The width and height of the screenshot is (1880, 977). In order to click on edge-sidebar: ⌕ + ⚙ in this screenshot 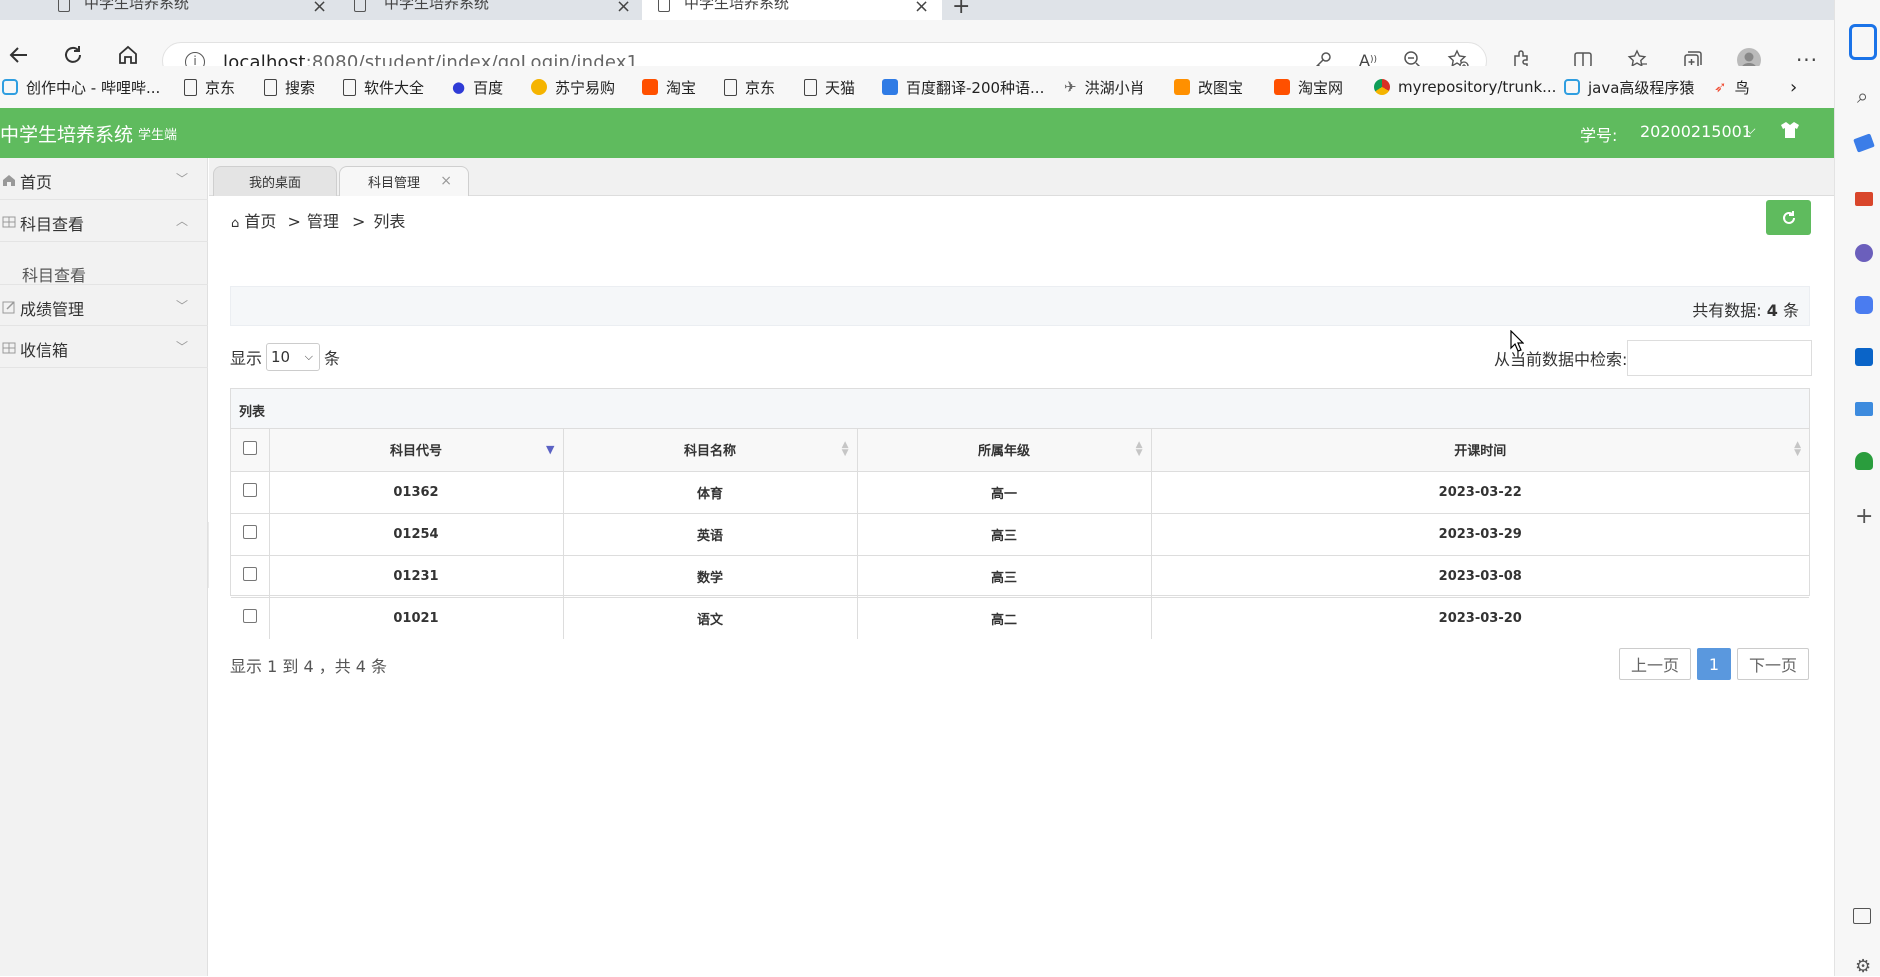, I will do `click(1857, 488)`.